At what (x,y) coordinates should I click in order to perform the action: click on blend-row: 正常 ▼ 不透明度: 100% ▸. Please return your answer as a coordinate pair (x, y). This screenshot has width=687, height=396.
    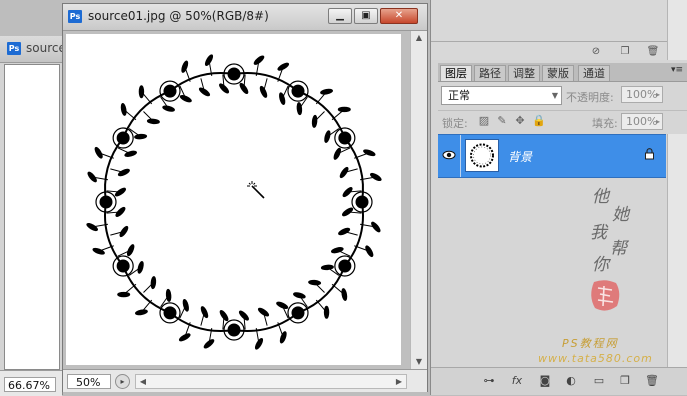
    Looking at the image, I should click on (562, 96).